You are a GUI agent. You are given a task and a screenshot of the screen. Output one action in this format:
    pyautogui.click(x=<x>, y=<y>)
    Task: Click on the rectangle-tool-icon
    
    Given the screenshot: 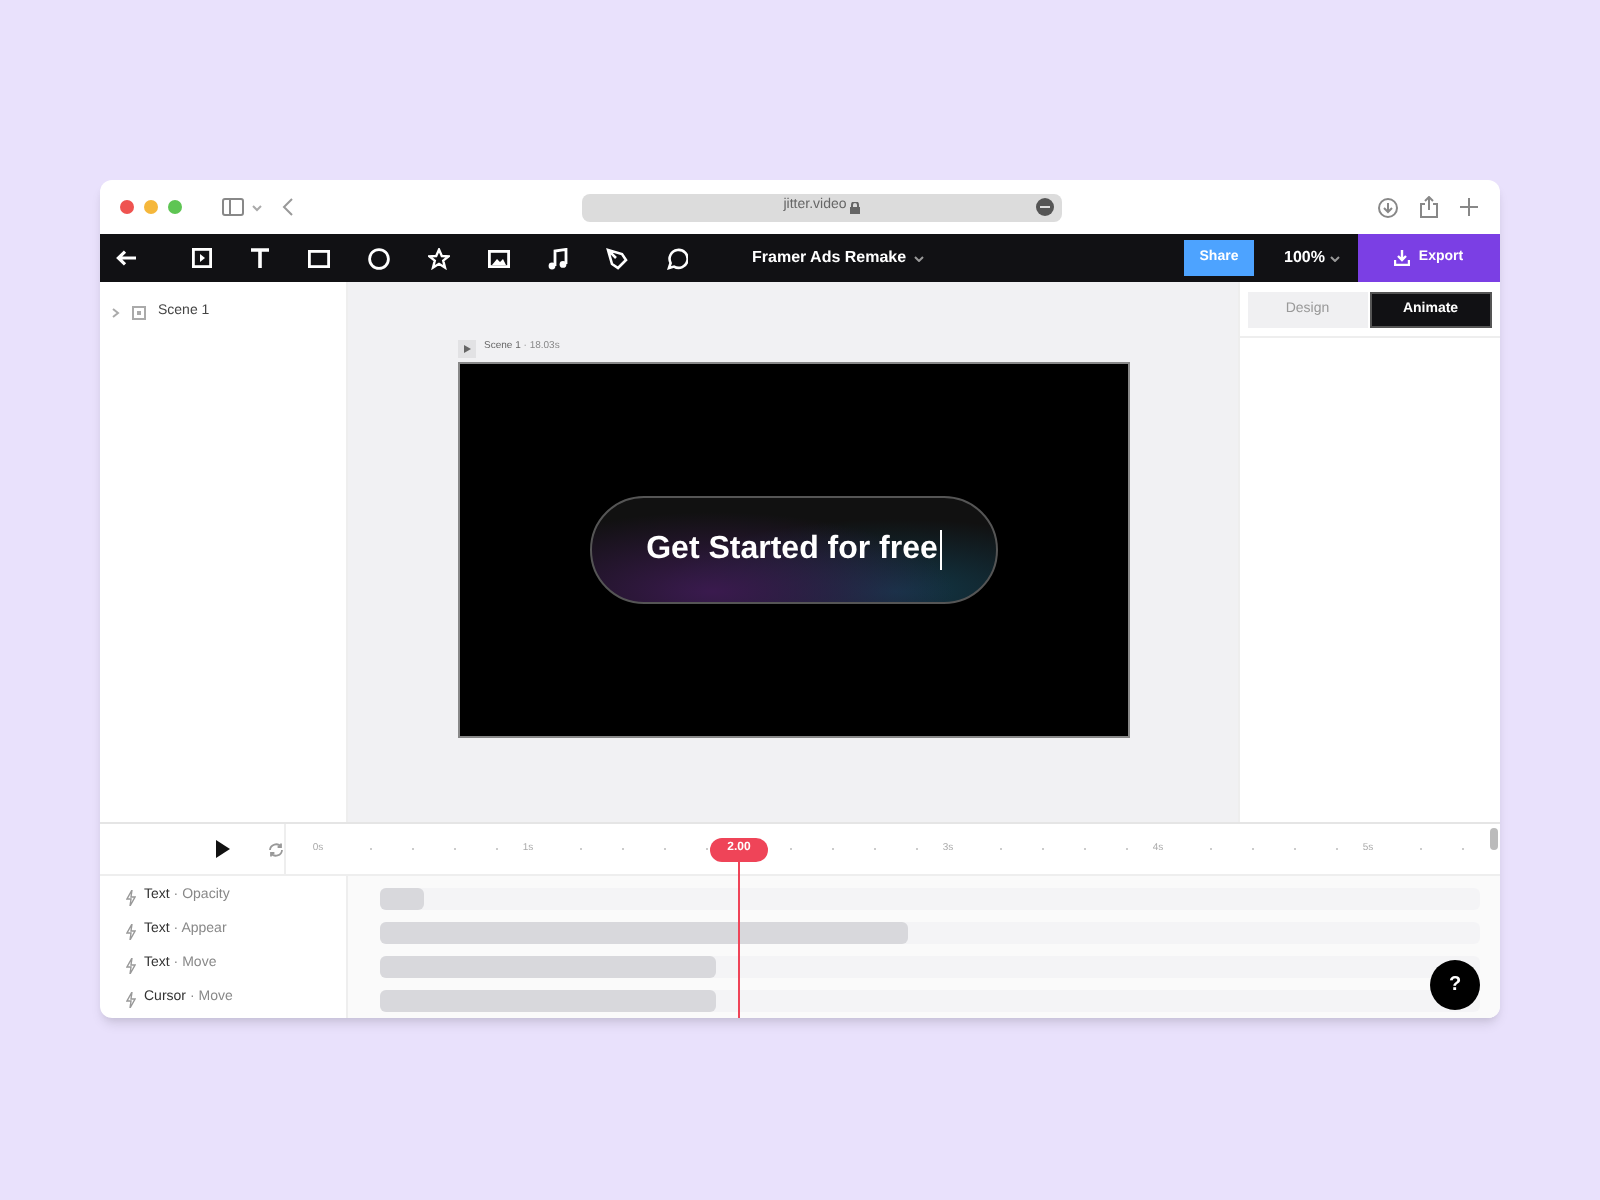 What is the action you would take?
    pyautogui.click(x=319, y=258)
    